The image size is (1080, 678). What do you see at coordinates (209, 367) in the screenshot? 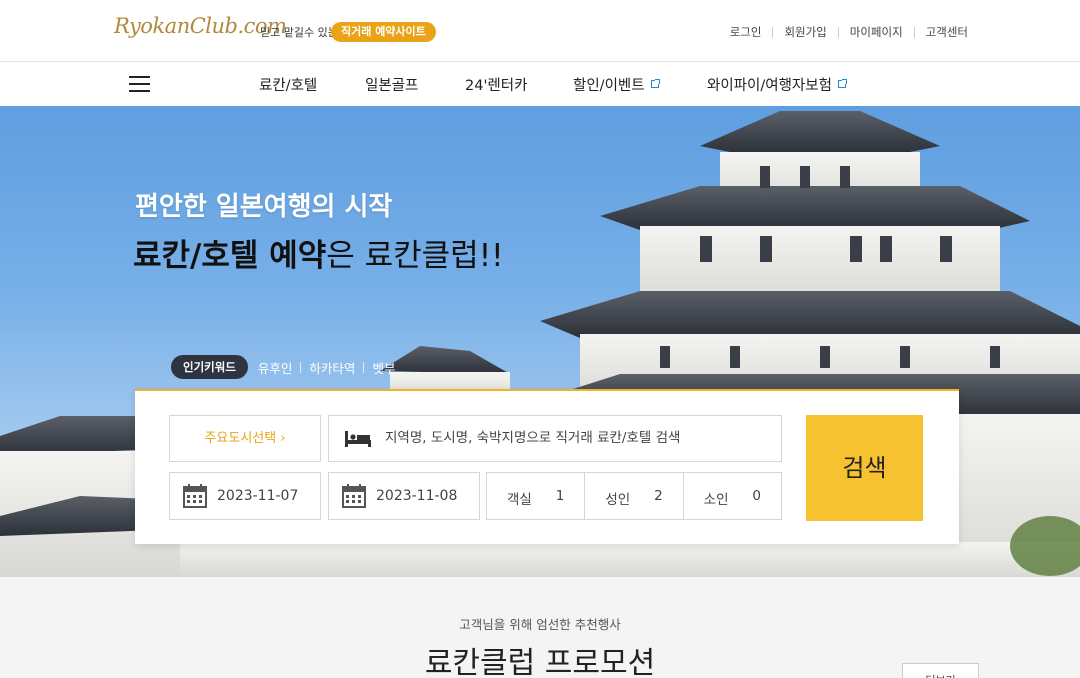
I see `keywords-label: 인기키워드` at bounding box center [209, 367].